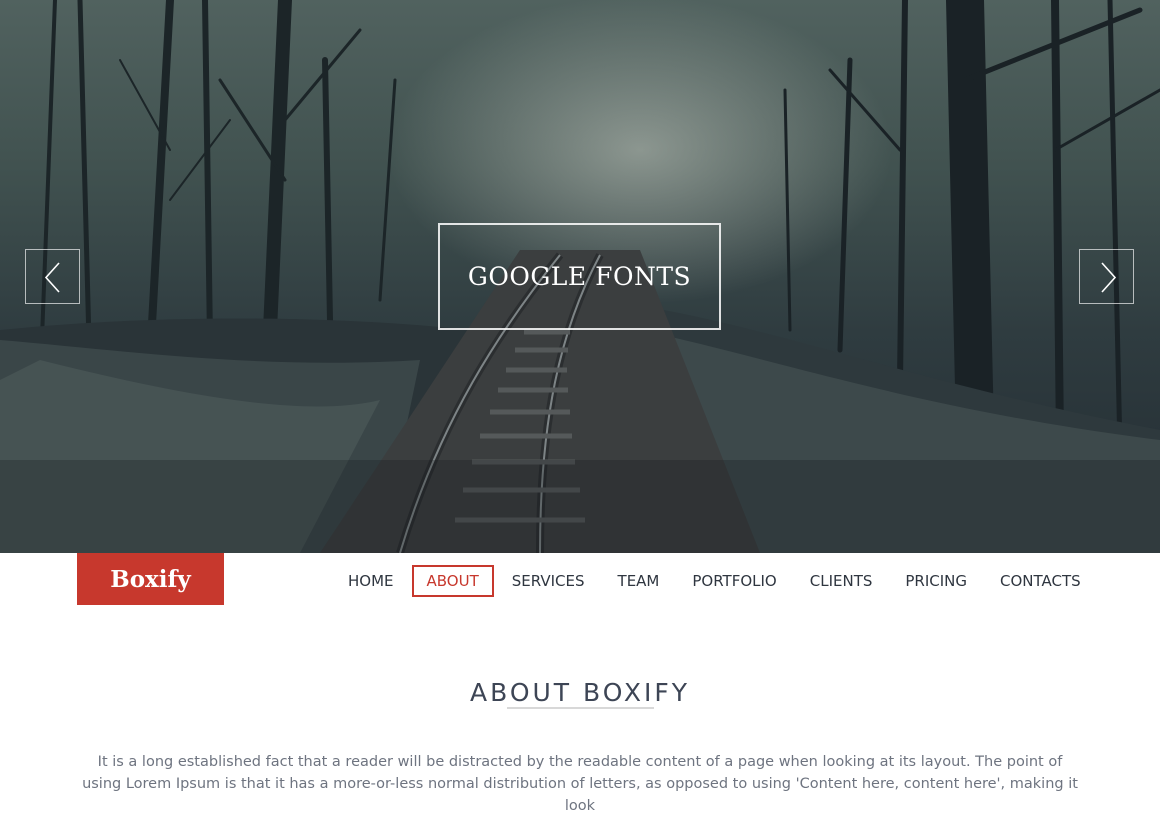 Image resolution: width=1160 pixels, height=817 pixels. I want to click on hero-caption-box: GOOGLE FONTS, so click(579, 276).